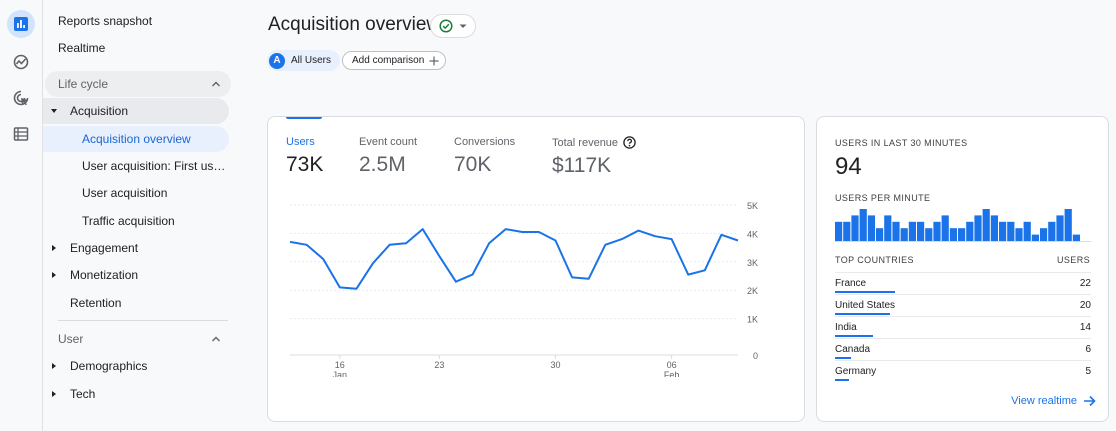 Image resolution: width=1116 pixels, height=431 pixels. Describe the element at coordinates (856, 371) in the screenshot. I see `country-name: Germany` at that location.